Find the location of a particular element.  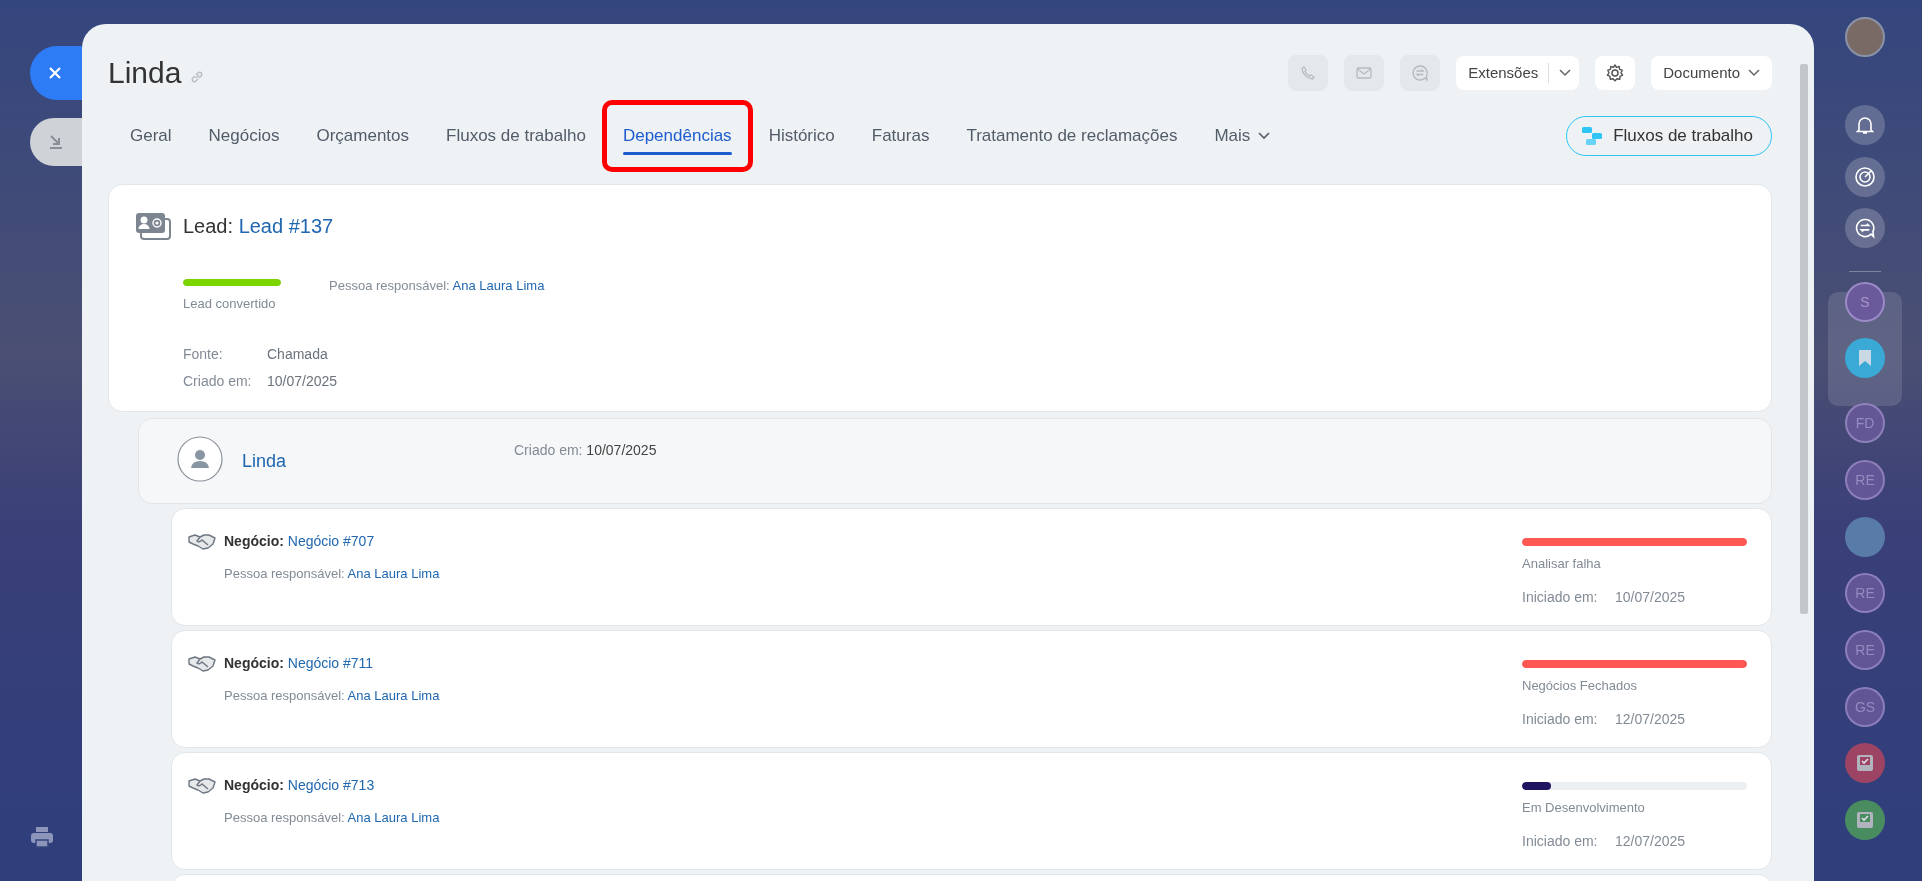

close-button is located at coordinates (56, 73).